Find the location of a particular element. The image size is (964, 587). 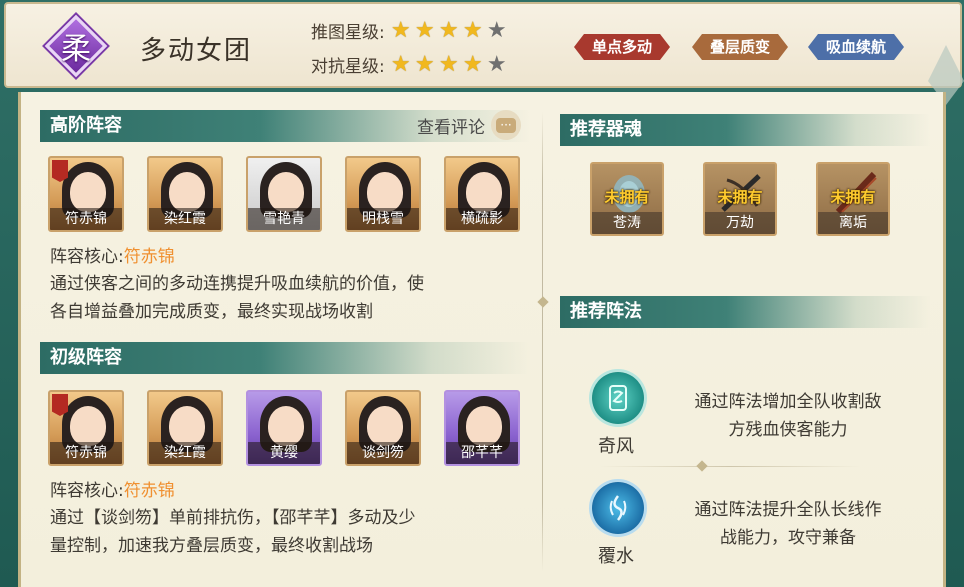

style-badge: 柔 is located at coordinates (76, 46).